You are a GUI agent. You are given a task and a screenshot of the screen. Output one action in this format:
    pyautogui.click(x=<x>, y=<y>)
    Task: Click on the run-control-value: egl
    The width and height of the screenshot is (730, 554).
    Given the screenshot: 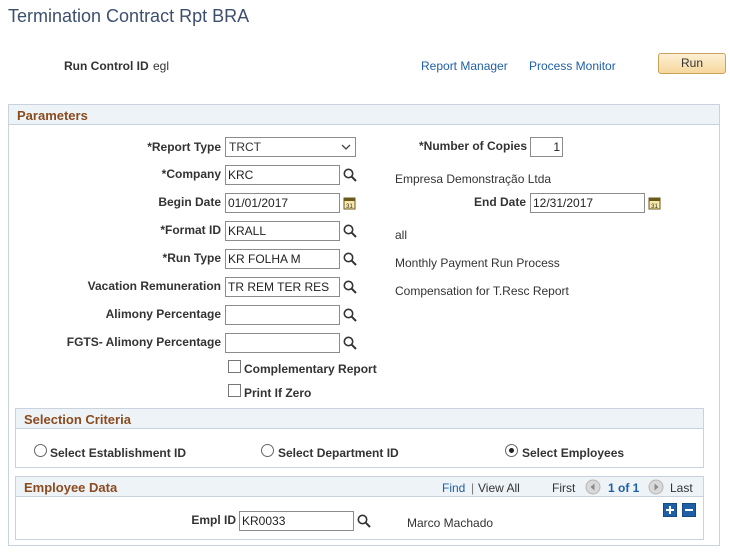 What is the action you would take?
    pyautogui.click(x=161, y=66)
    